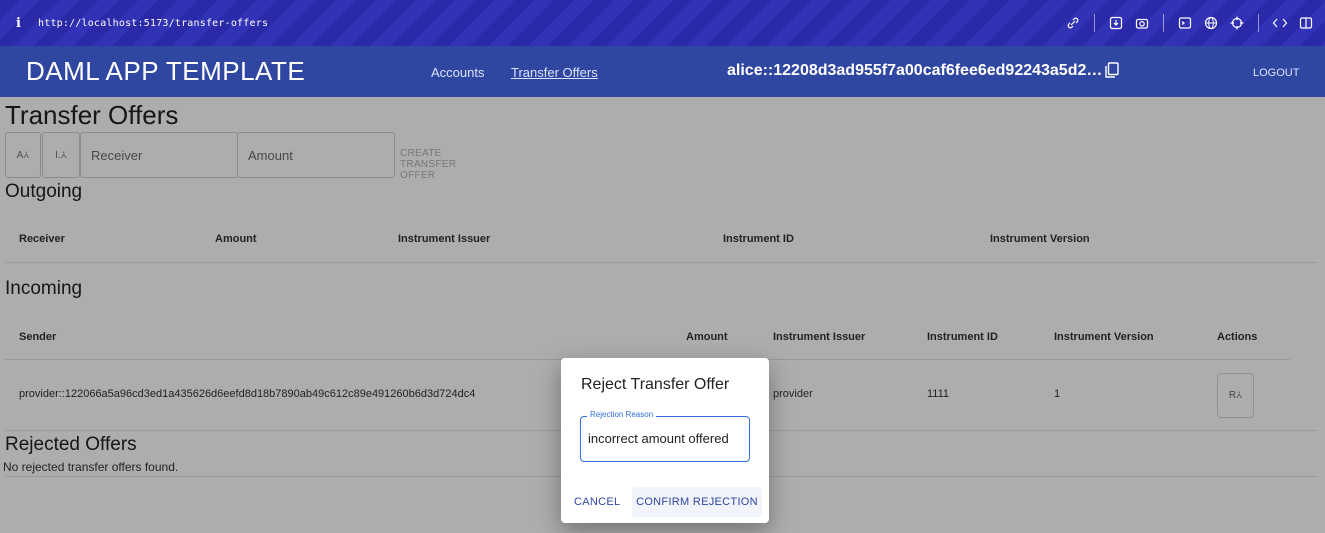 This screenshot has height=533, width=1325. Describe the element at coordinates (697, 502) in the screenshot. I see `confirm-rejection-button: CONFIRM REJECTION` at that location.